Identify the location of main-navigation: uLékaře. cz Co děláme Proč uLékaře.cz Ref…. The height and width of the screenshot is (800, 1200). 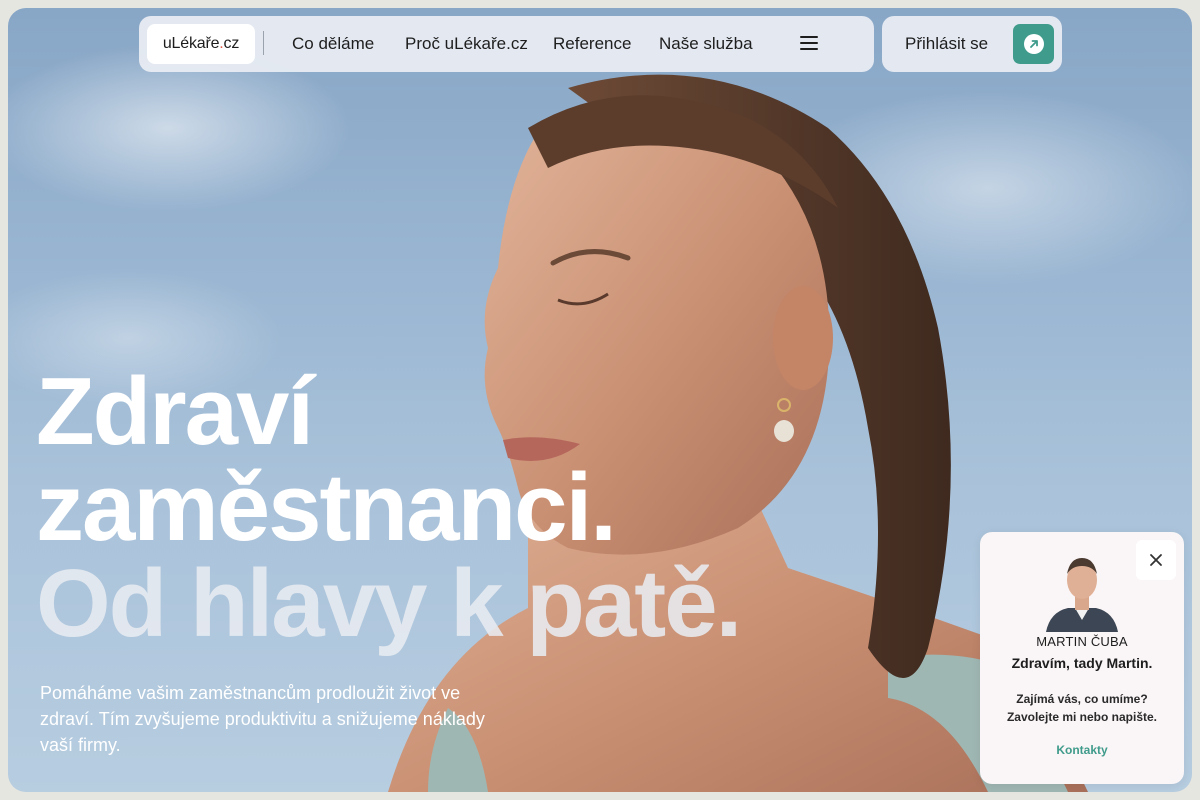
(506, 44).